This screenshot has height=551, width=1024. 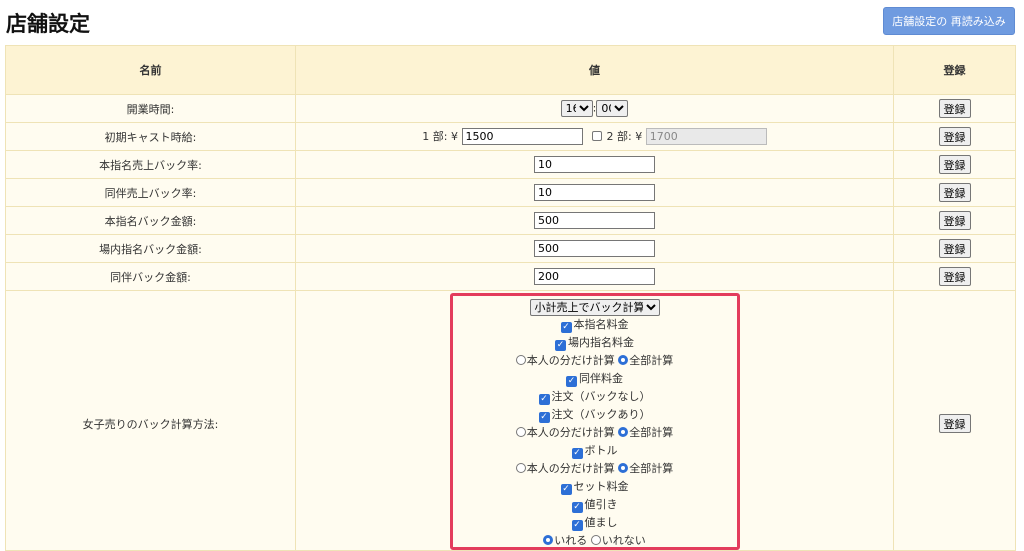 What do you see at coordinates (544, 399) in the screenshot?
I see `order-no-back-checkbox: ✓` at bounding box center [544, 399].